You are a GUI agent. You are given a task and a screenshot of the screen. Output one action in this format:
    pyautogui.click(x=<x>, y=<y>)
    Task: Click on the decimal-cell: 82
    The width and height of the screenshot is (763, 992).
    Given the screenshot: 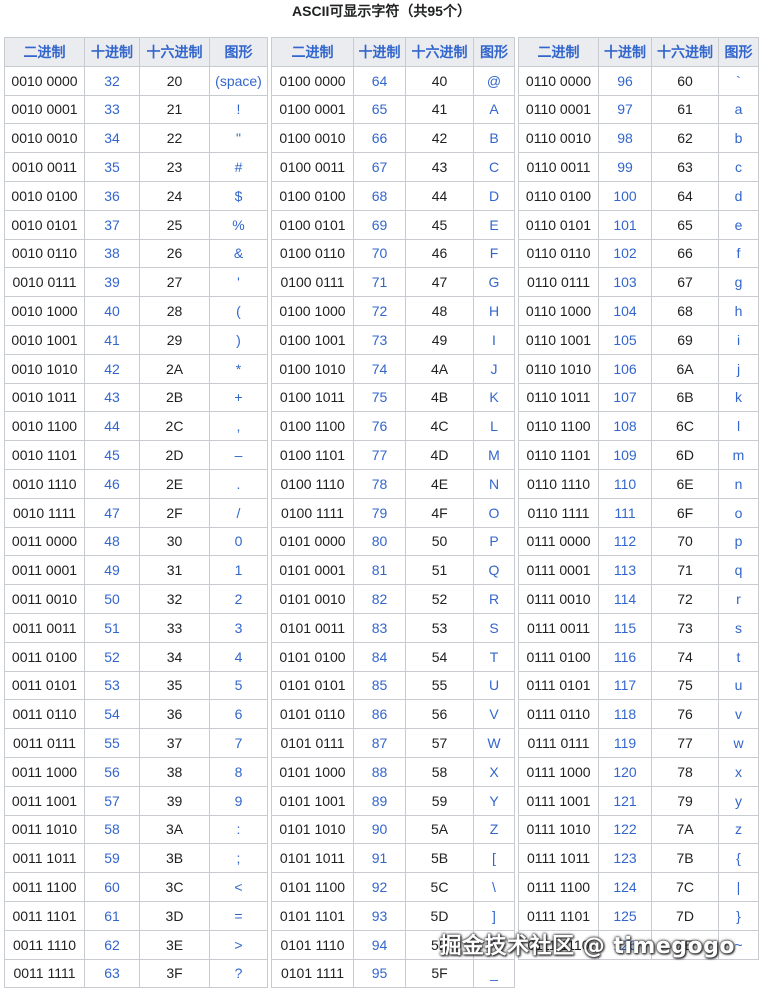 What is the action you would take?
    pyautogui.click(x=379, y=599)
    